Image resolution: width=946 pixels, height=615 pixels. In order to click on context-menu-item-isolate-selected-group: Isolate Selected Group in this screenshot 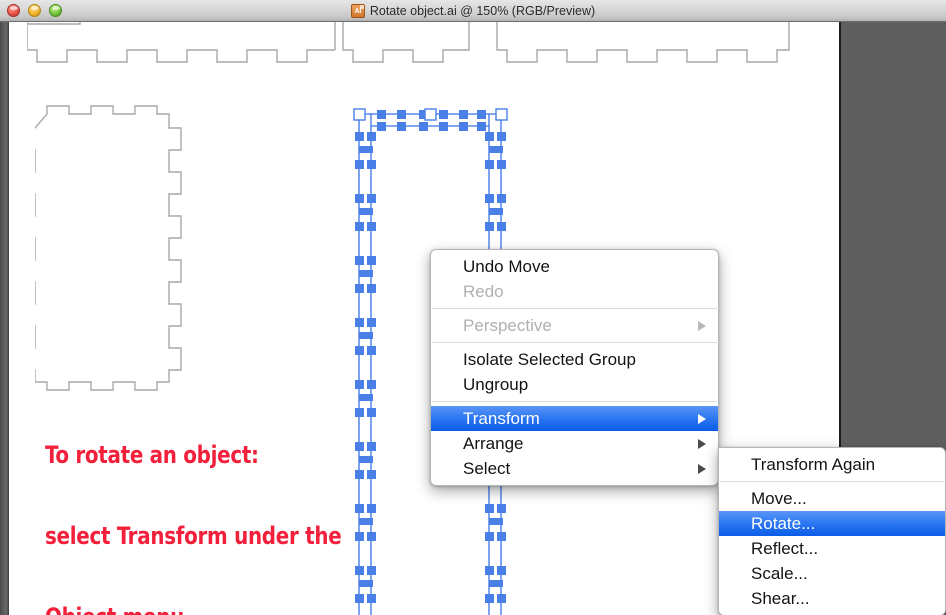, I will do `click(574, 359)`.